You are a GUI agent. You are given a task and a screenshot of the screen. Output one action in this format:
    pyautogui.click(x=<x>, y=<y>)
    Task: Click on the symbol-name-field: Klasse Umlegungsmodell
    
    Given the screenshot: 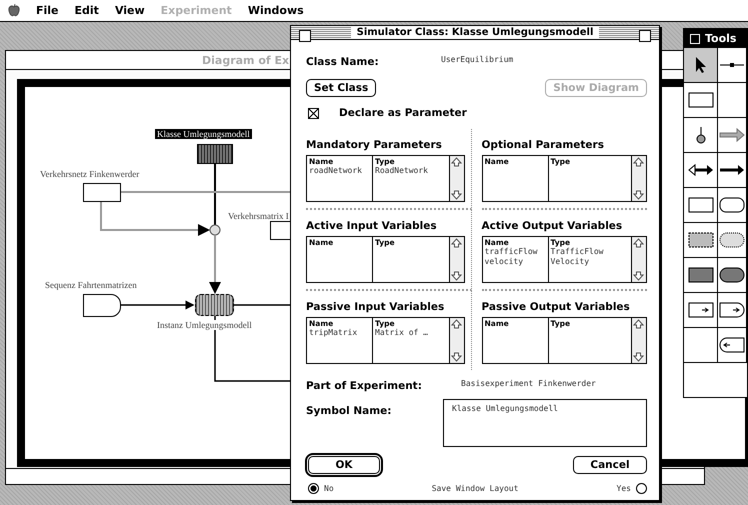 What is the action you would take?
    pyautogui.click(x=545, y=423)
    